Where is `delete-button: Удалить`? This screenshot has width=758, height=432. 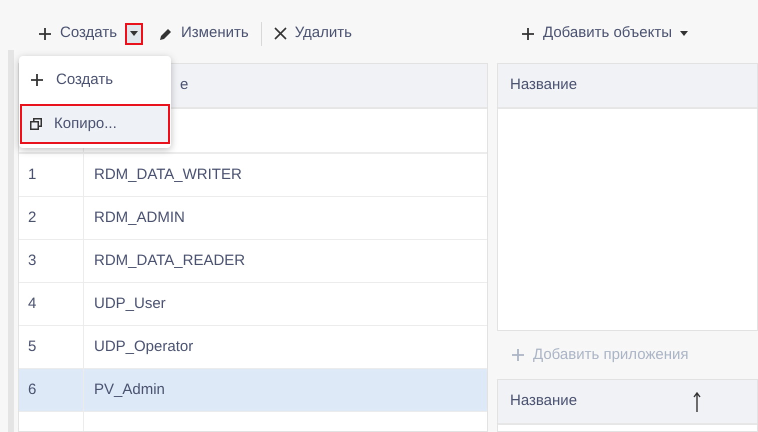
delete-button: Удалить is located at coordinates (313, 34).